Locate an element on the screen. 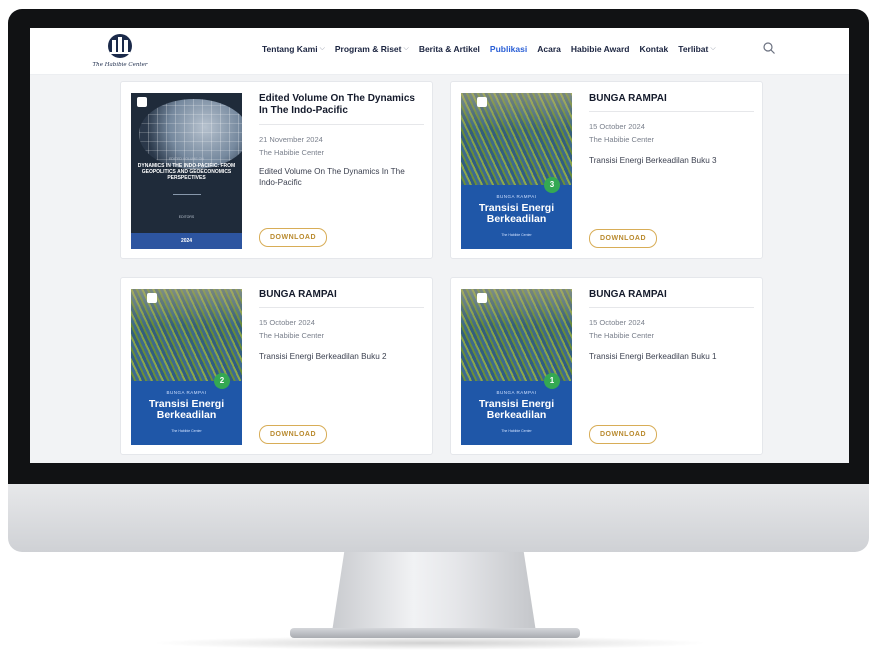 This screenshot has height=652, width=869. monitor-chin is located at coordinates (438, 518).